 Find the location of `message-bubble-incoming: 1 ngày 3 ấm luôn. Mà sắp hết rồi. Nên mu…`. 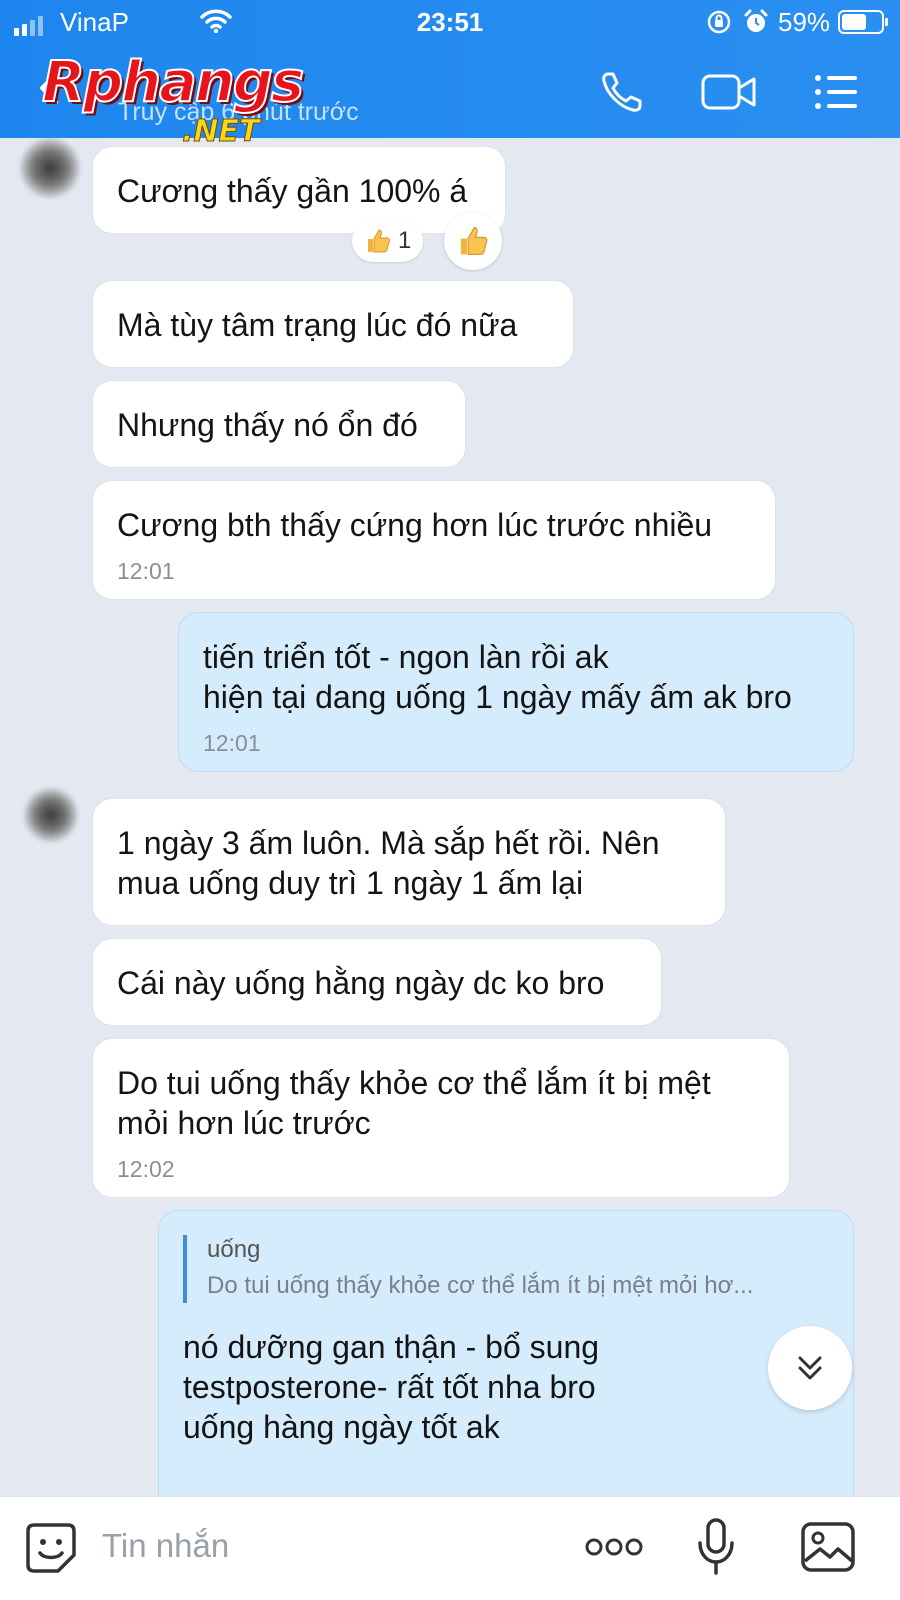

message-bubble-incoming: 1 ngày 3 ấm luôn. Mà sắp hết rồi. Nên mu… is located at coordinates (409, 862).